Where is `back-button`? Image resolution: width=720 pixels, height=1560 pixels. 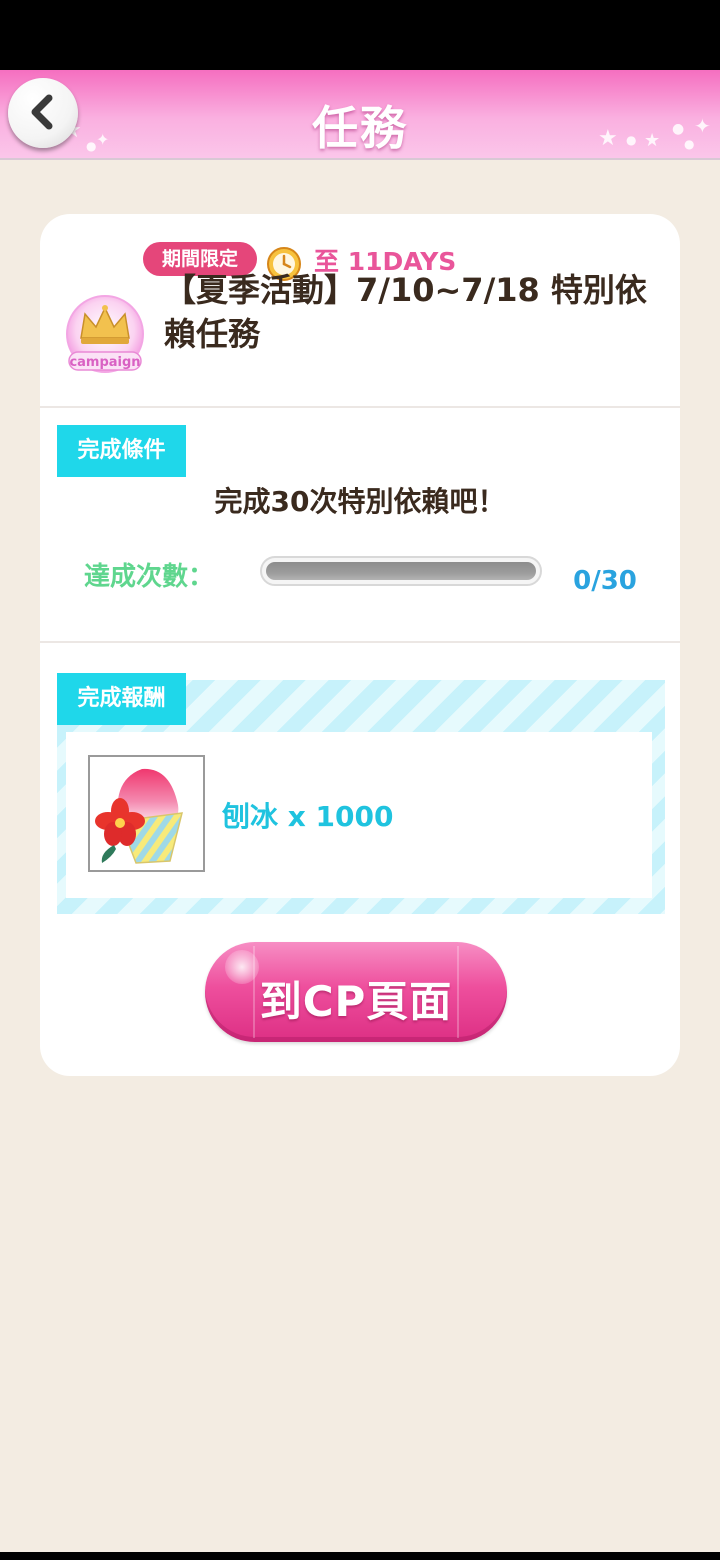
back-button is located at coordinates (43, 113).